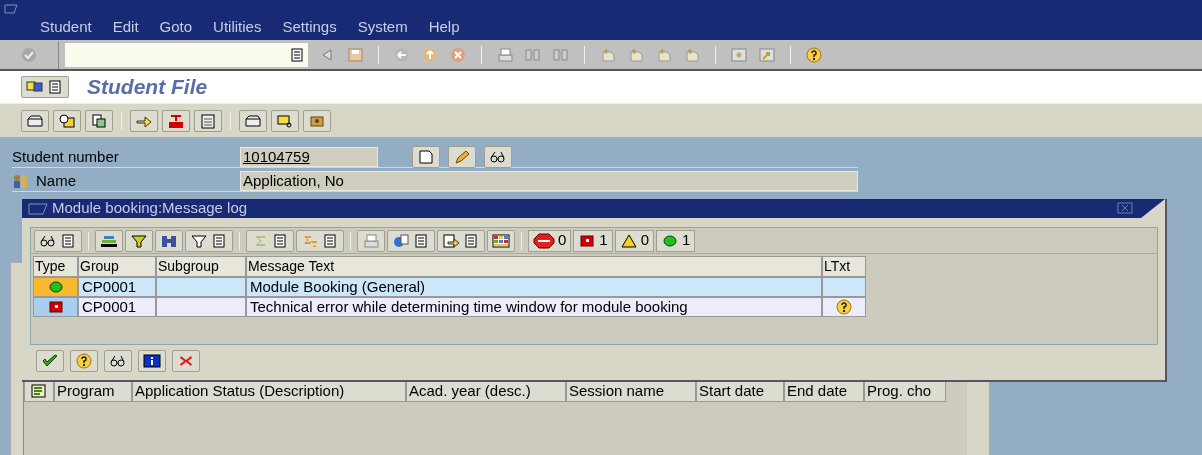 The height and width of the screenshot is (455, 1202). I want to click on grid-button, so click(501, 240).